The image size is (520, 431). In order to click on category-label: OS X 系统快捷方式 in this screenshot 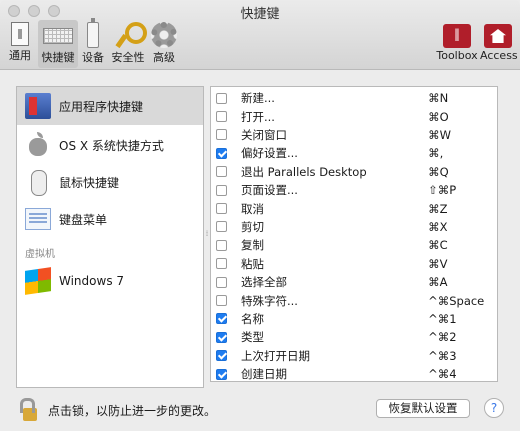, I will do `click(111, 145)`.